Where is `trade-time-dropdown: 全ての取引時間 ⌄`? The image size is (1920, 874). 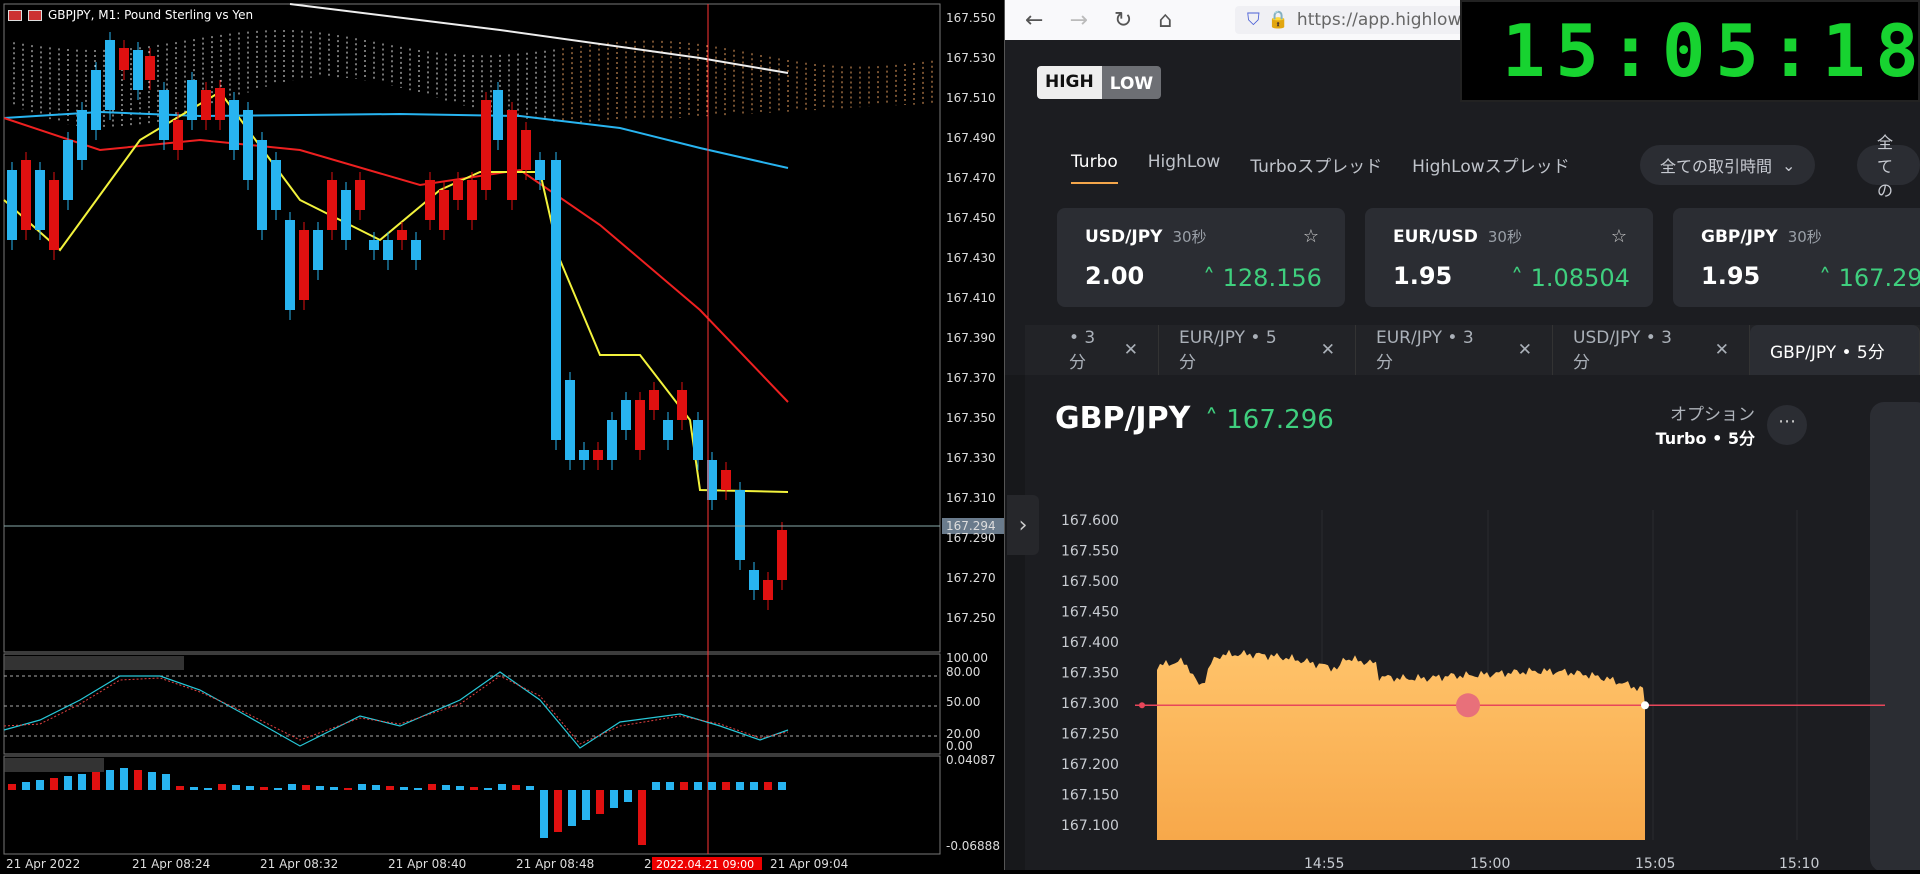 trade-time-dropdown: 全ての取引時間 ⌄ is located at coordinates (1728, 165).